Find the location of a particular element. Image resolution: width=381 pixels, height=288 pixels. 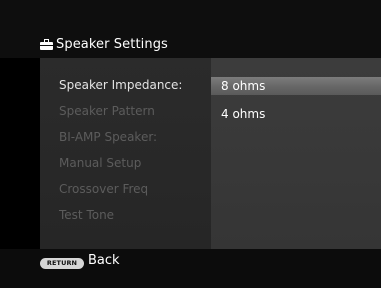

option-8-ohms: 8 ohms is located at coordinates (296, 86).